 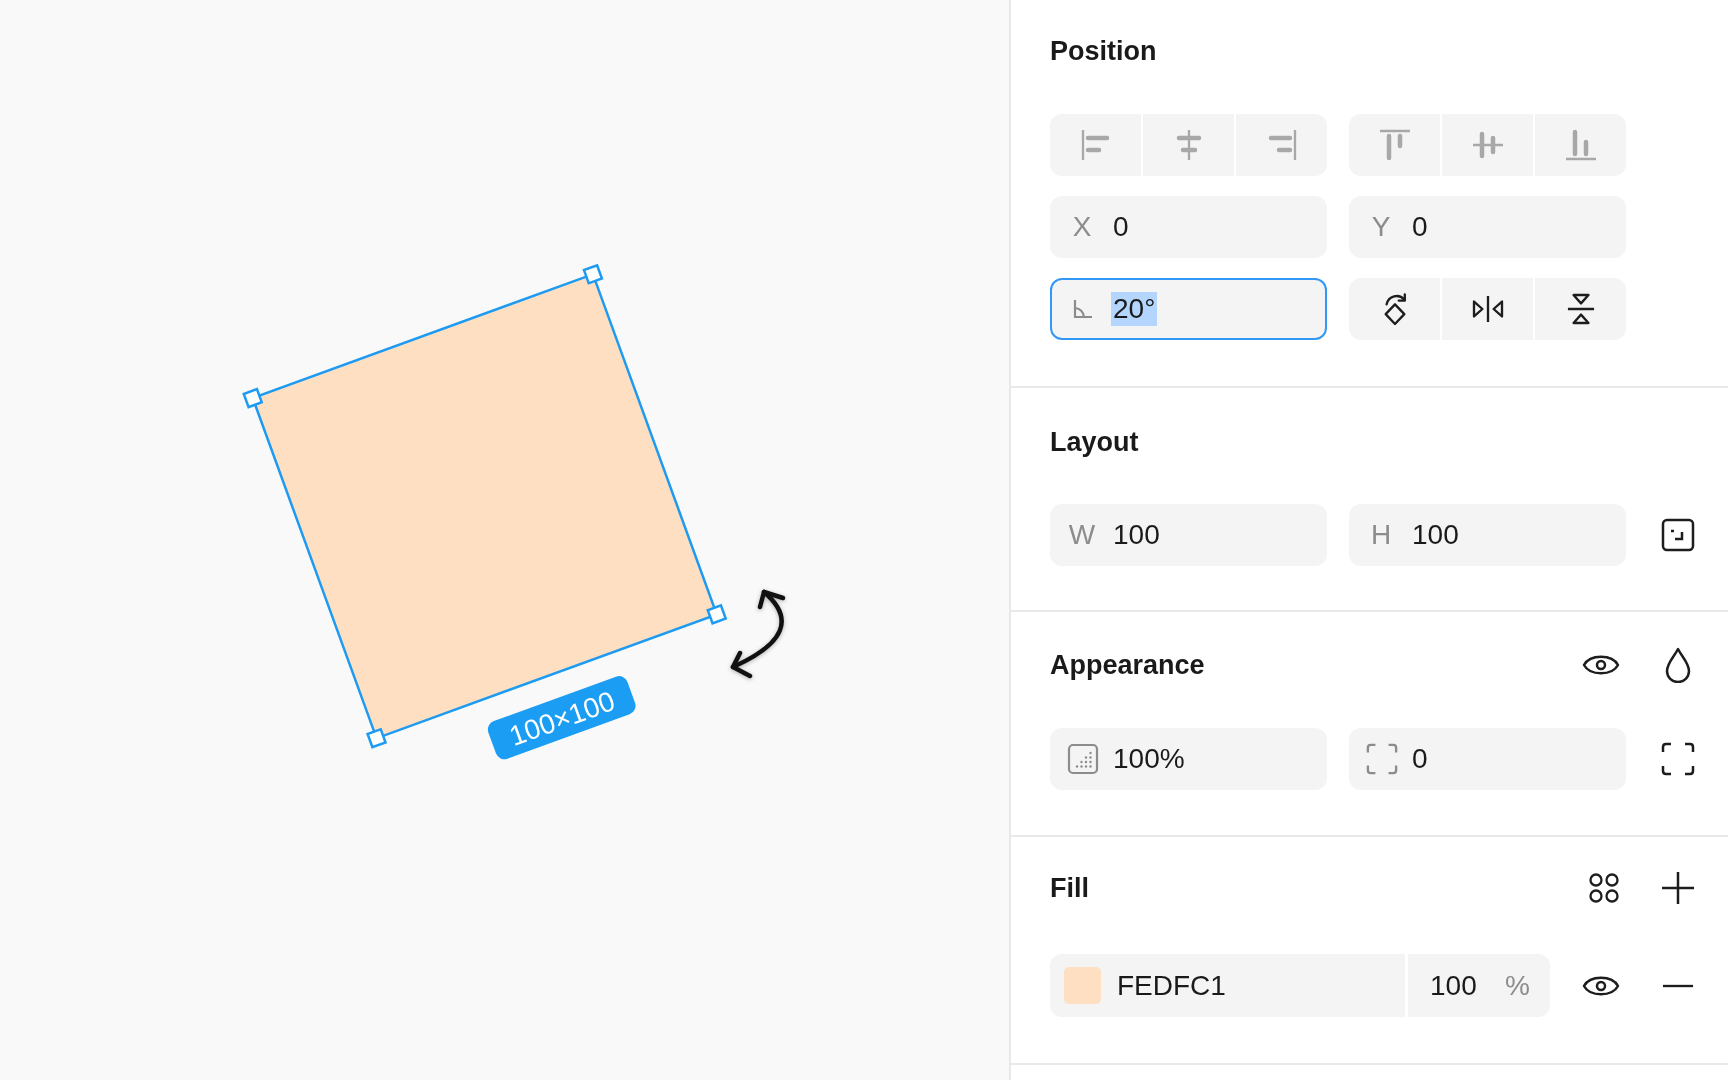 What do you see at coordinates (1487, 759) in the screenshot?
I see `corner-radius-field: 0` at bounding box center [1487, 759].